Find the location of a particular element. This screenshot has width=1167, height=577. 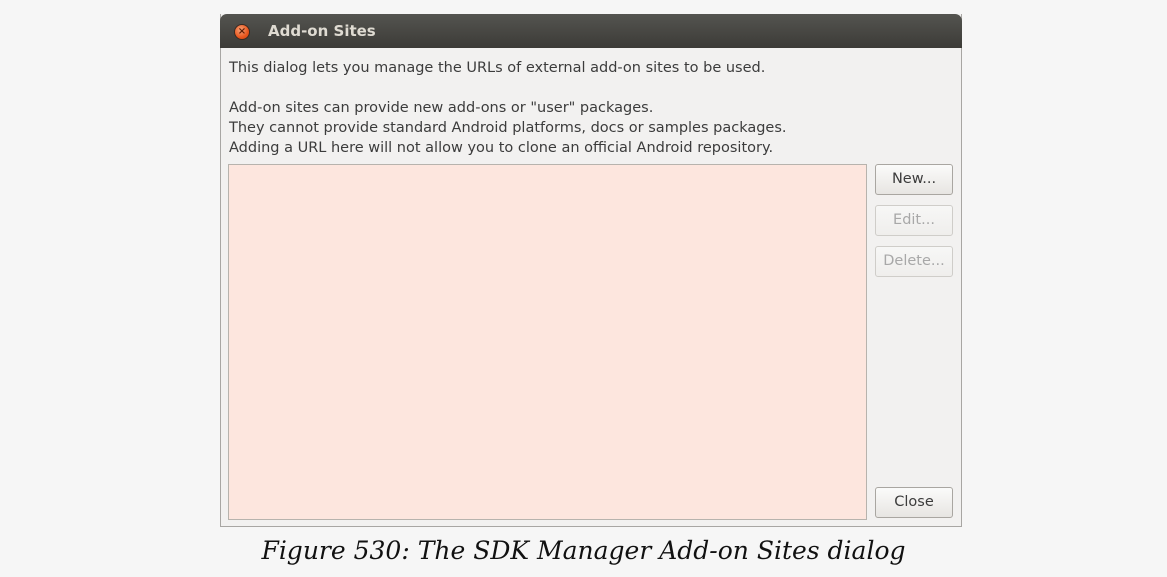

close-icon: × is located at coordinates (242, 32).